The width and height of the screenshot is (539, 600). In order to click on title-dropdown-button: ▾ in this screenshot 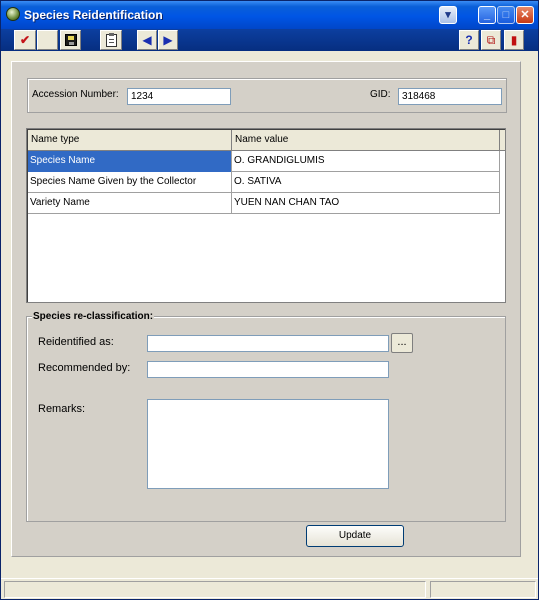, I will do `click(448, 15)`.